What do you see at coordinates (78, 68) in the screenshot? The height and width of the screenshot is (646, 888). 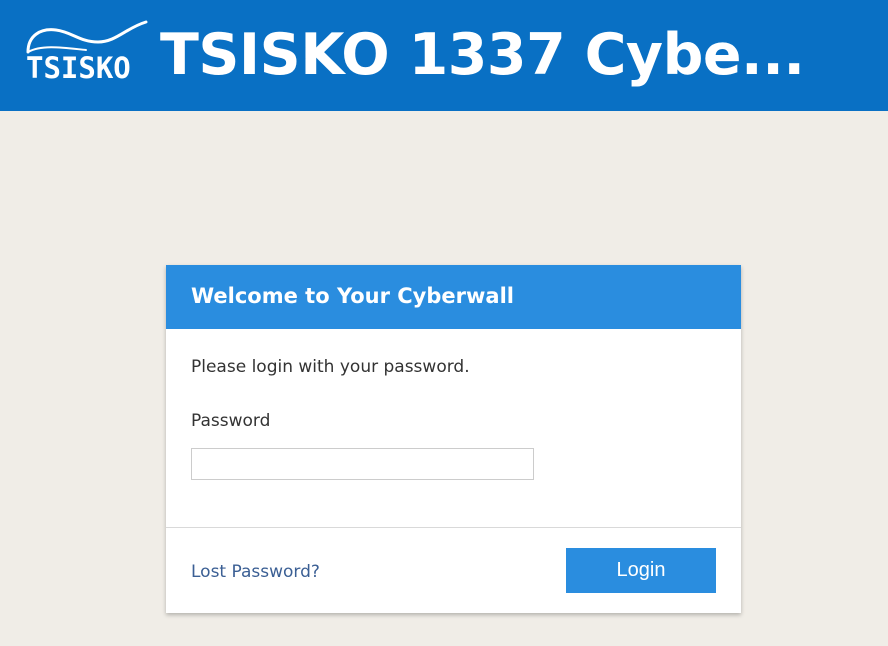 I see `logo-text: TSISKO` at bounding box center [78, 68].